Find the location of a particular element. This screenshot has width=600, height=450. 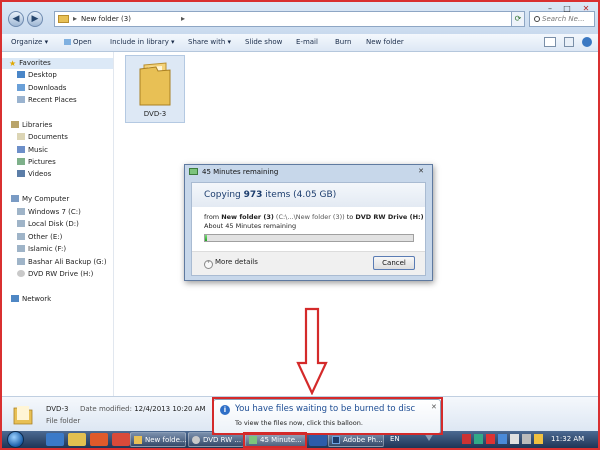

minimize-button: – is located at coordinates (550, 9).